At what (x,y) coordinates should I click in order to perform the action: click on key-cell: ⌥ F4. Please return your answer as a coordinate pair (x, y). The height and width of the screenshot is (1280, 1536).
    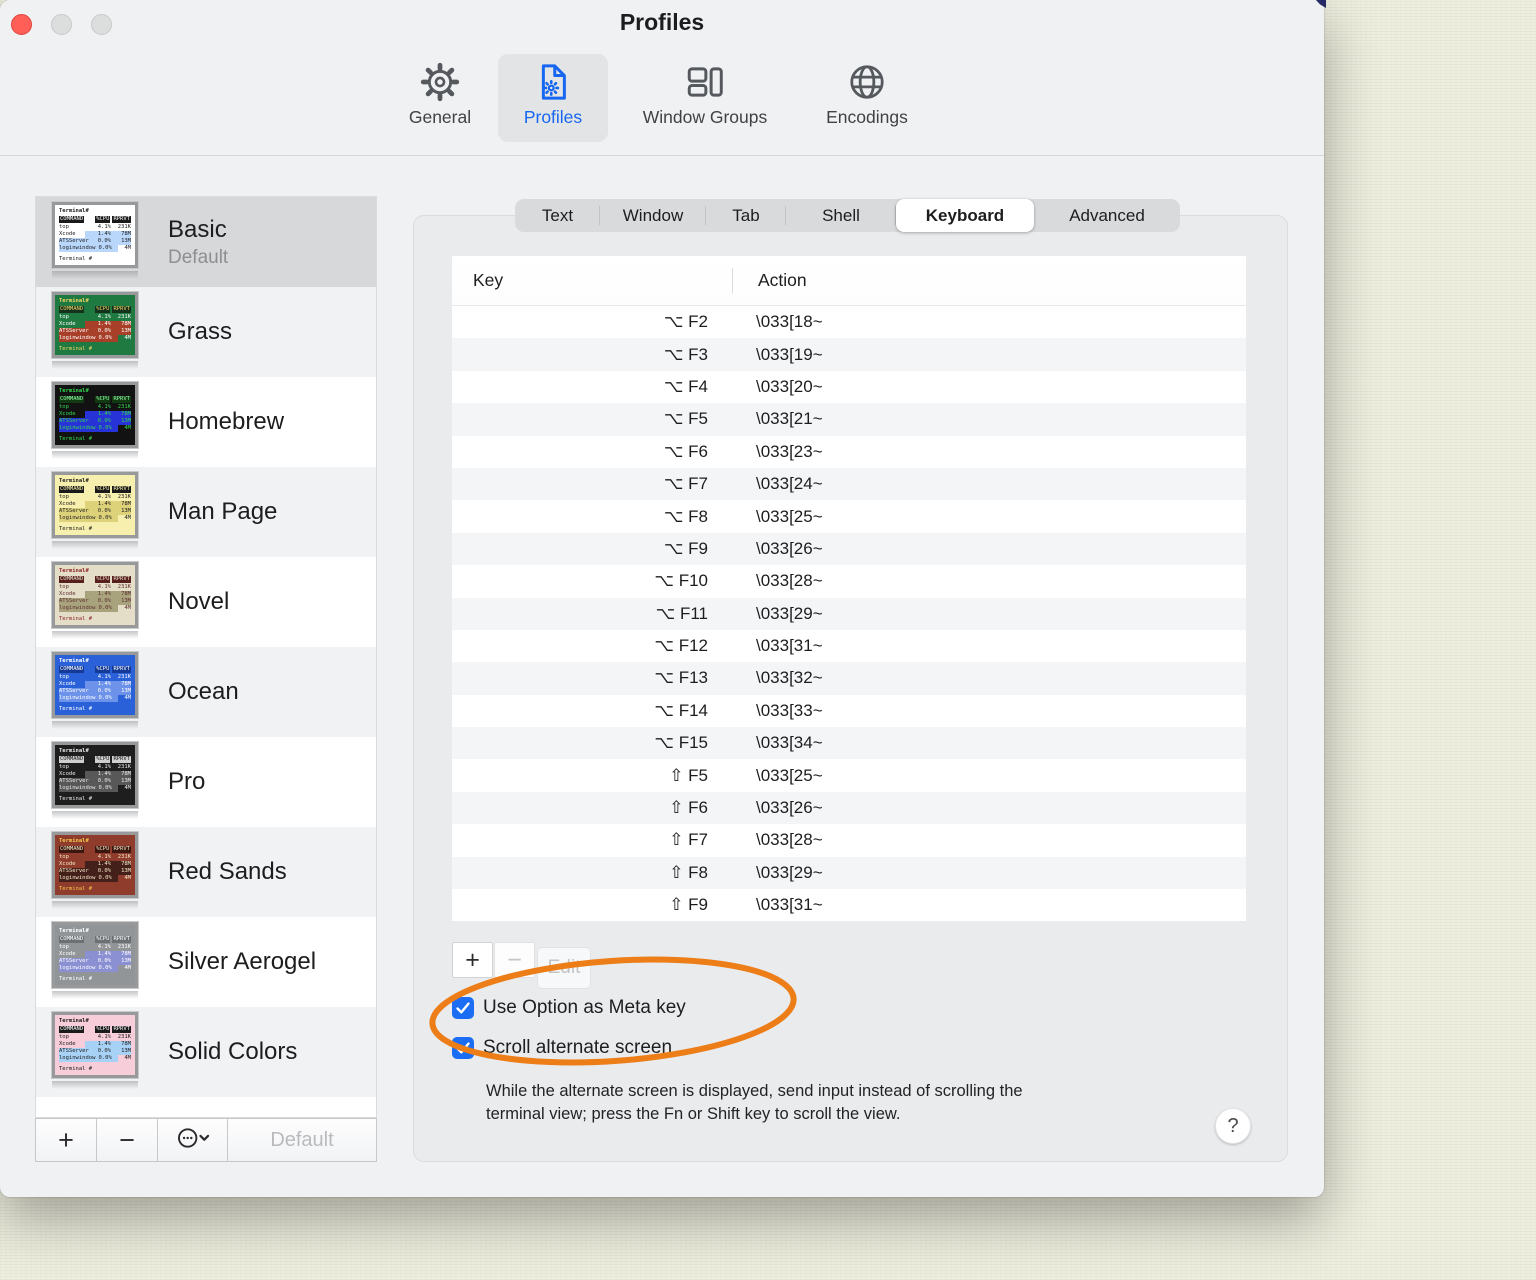
    Looking at the image, I should click on (685, 386).